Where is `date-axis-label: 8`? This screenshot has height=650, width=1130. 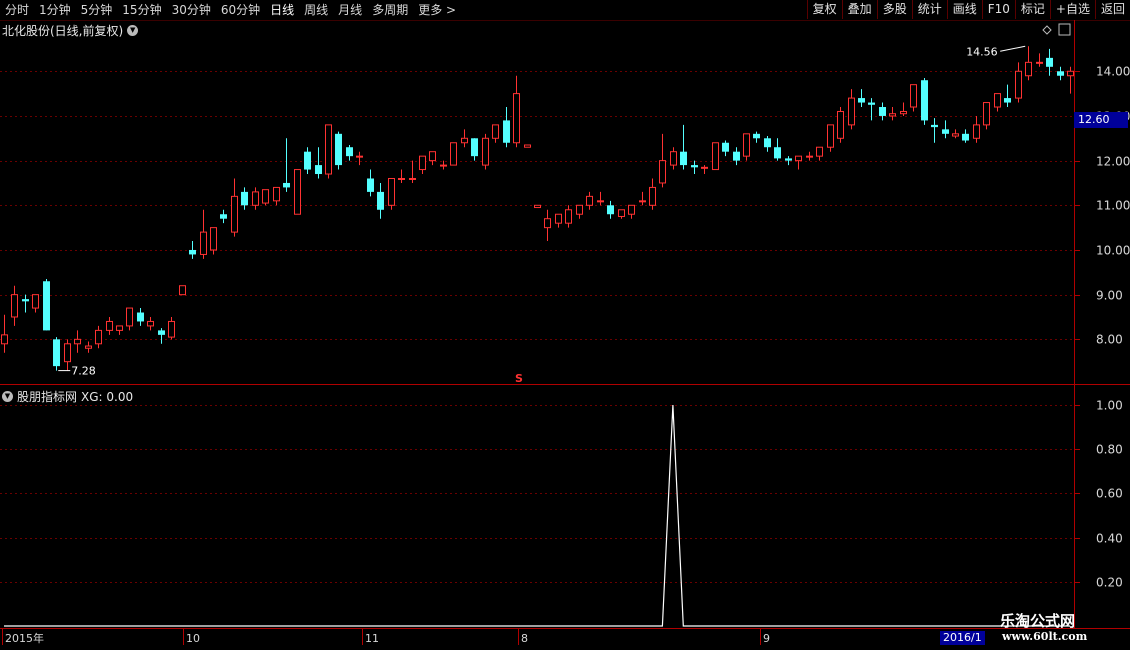 date-axis-label: 8 is located at coordinates (524, 638).